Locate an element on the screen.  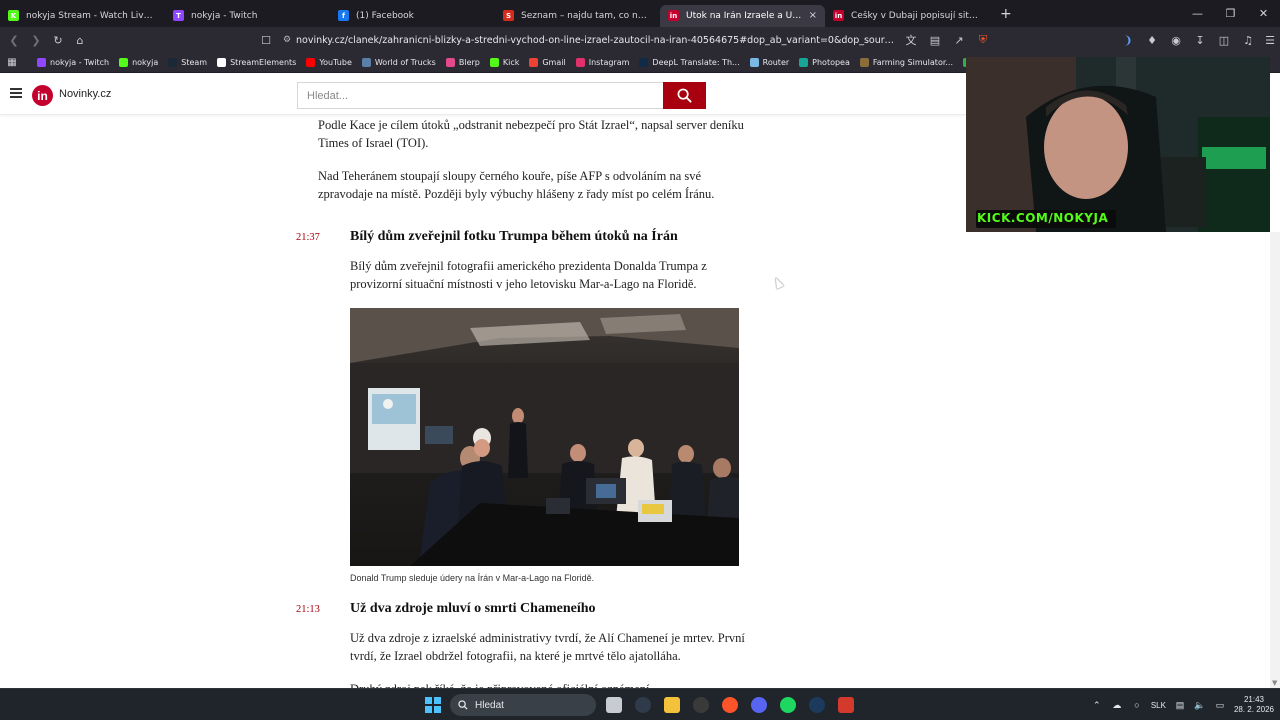
discord-icon is located at coordinates (759, 705).